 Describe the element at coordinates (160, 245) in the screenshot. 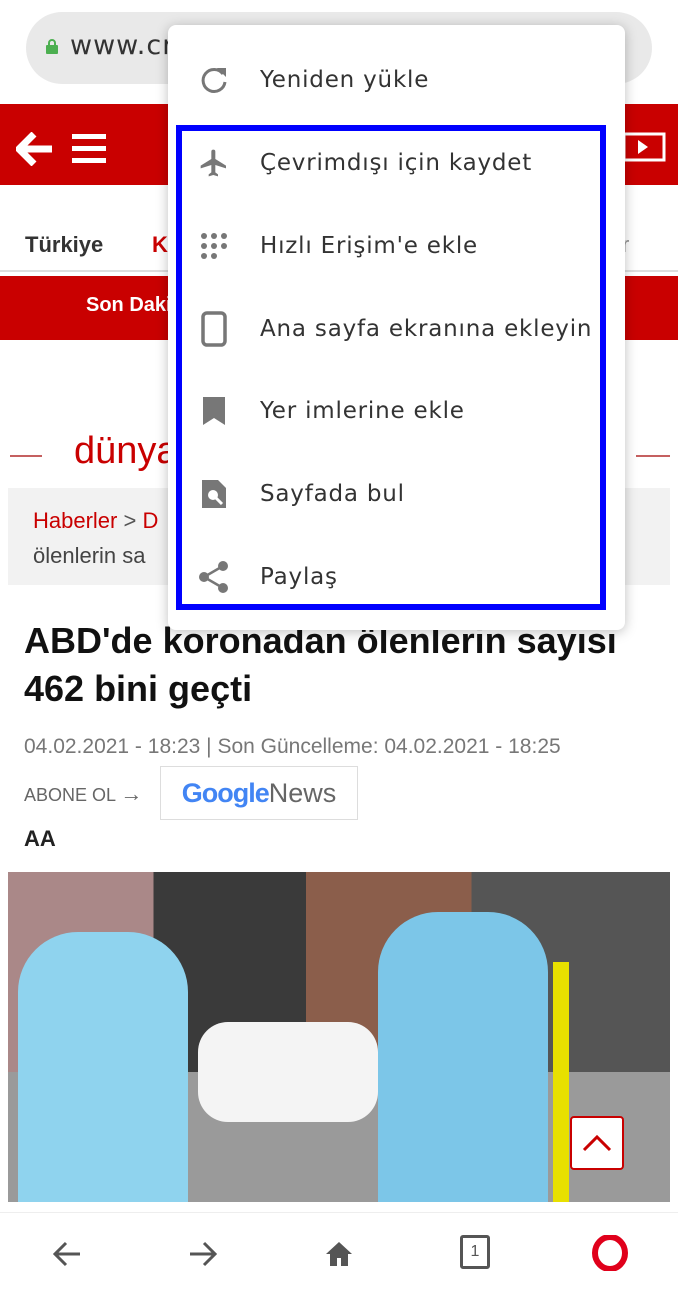

I see `nav-item: K` at that location.